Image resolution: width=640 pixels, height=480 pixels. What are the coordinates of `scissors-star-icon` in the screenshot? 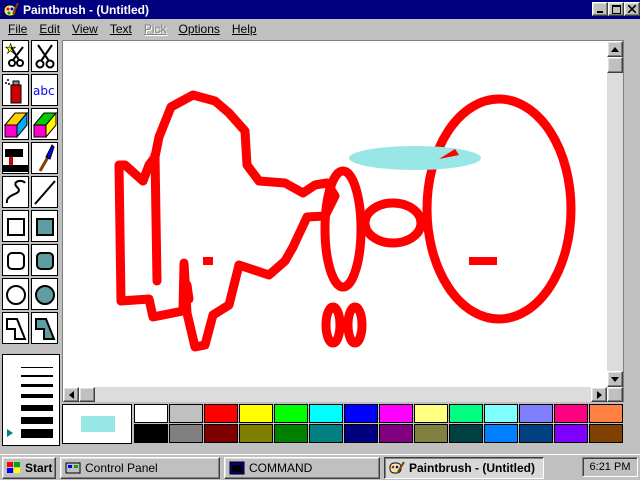 It's located at (14, 54).